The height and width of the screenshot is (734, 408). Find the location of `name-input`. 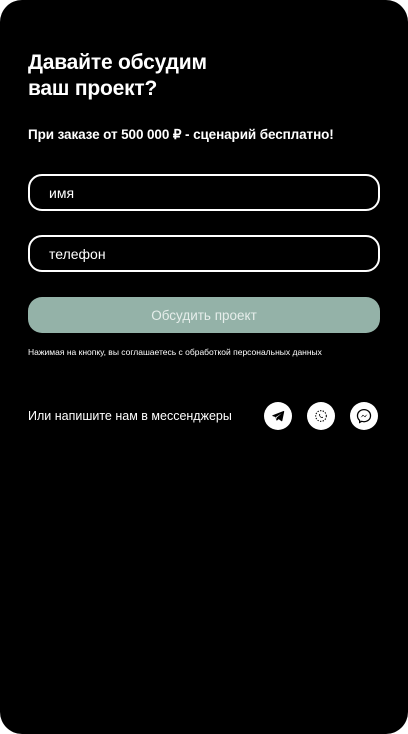

name-input is located at coordinates (204, 192).